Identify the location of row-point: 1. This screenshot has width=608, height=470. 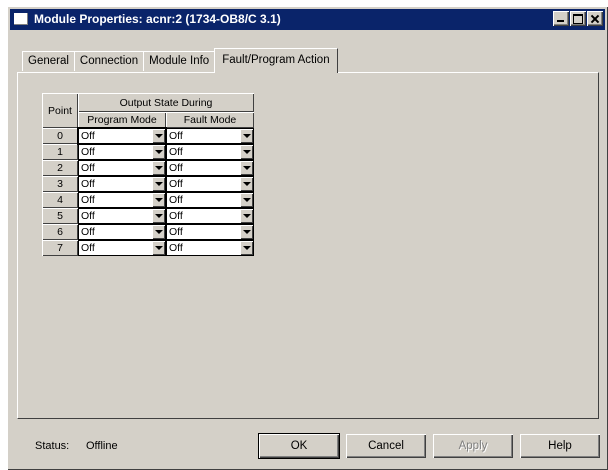
(60, 152).